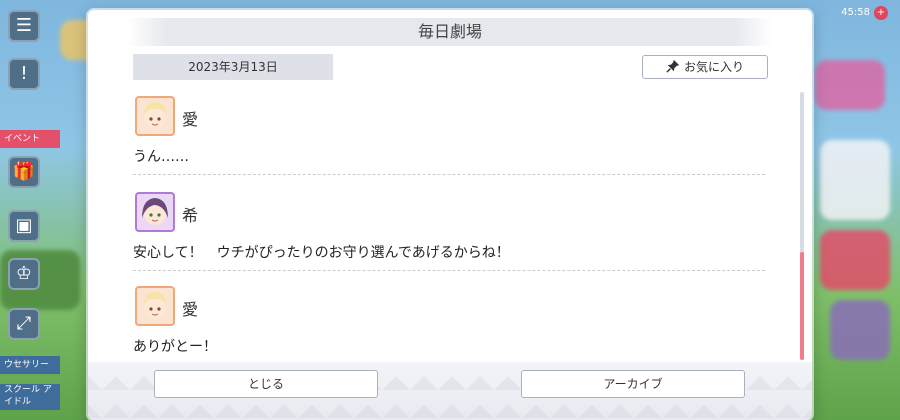  What do you see at coordinates (802, 306) in the screenshot?
I see `scrollbar-thumb` at bounding box center [802, 306].